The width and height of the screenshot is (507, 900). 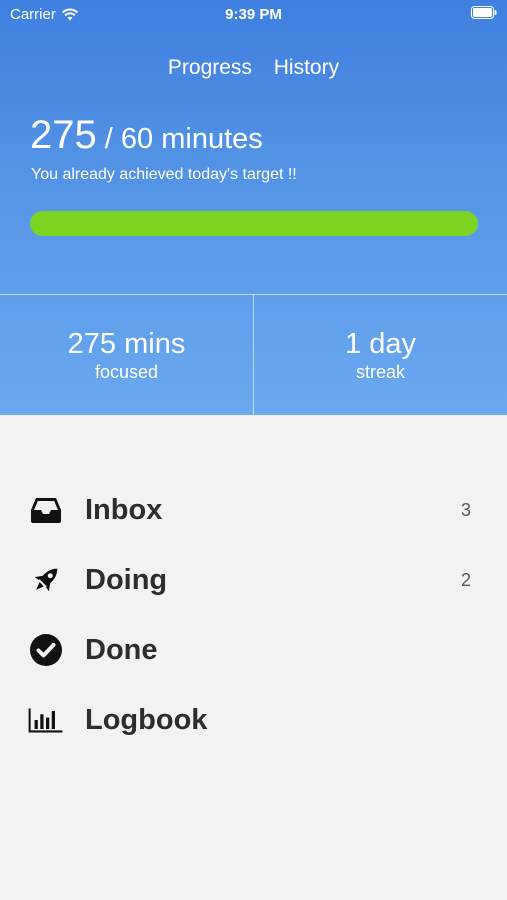 I want to click on bar-chart-icon, so click(x=46, y=720).